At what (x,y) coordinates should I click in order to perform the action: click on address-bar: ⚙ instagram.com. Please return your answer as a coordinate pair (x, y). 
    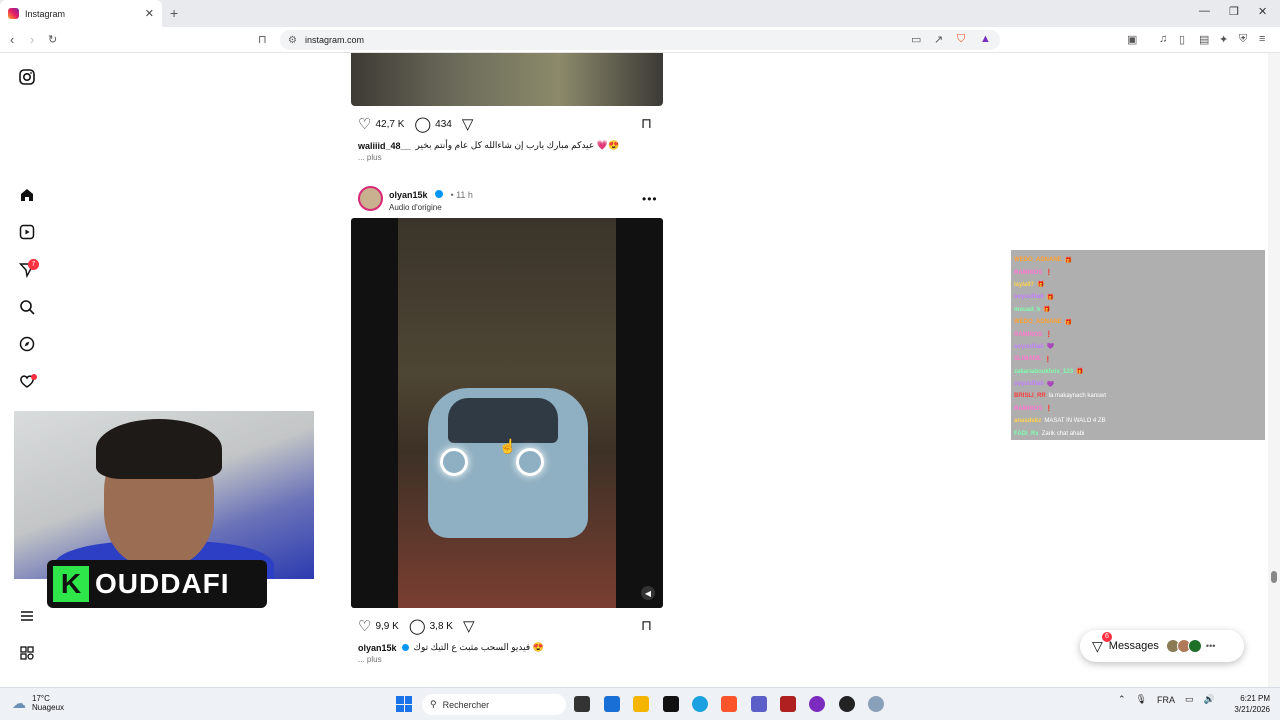
    Looking at the image, I should click on (640, 40).